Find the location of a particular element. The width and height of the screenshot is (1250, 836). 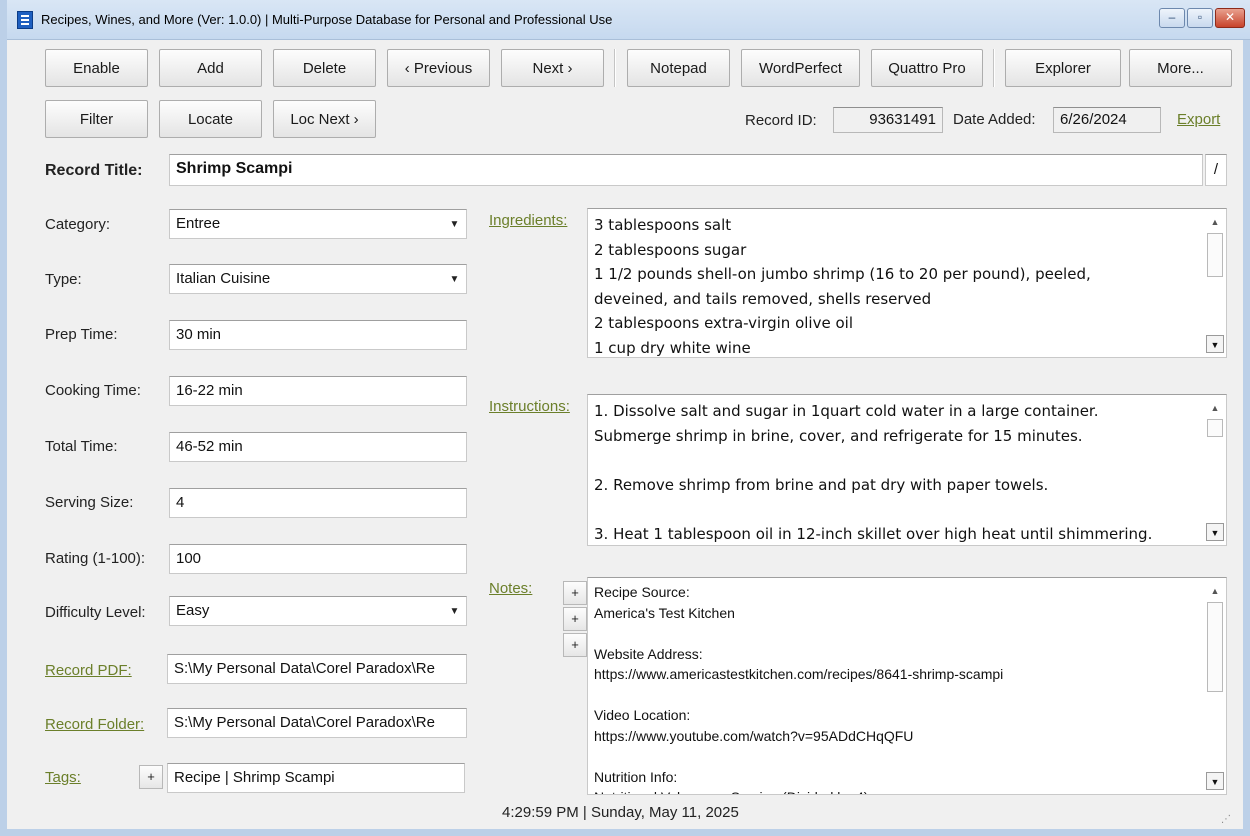

category-value: Entree is located at coordinates (198, 223).